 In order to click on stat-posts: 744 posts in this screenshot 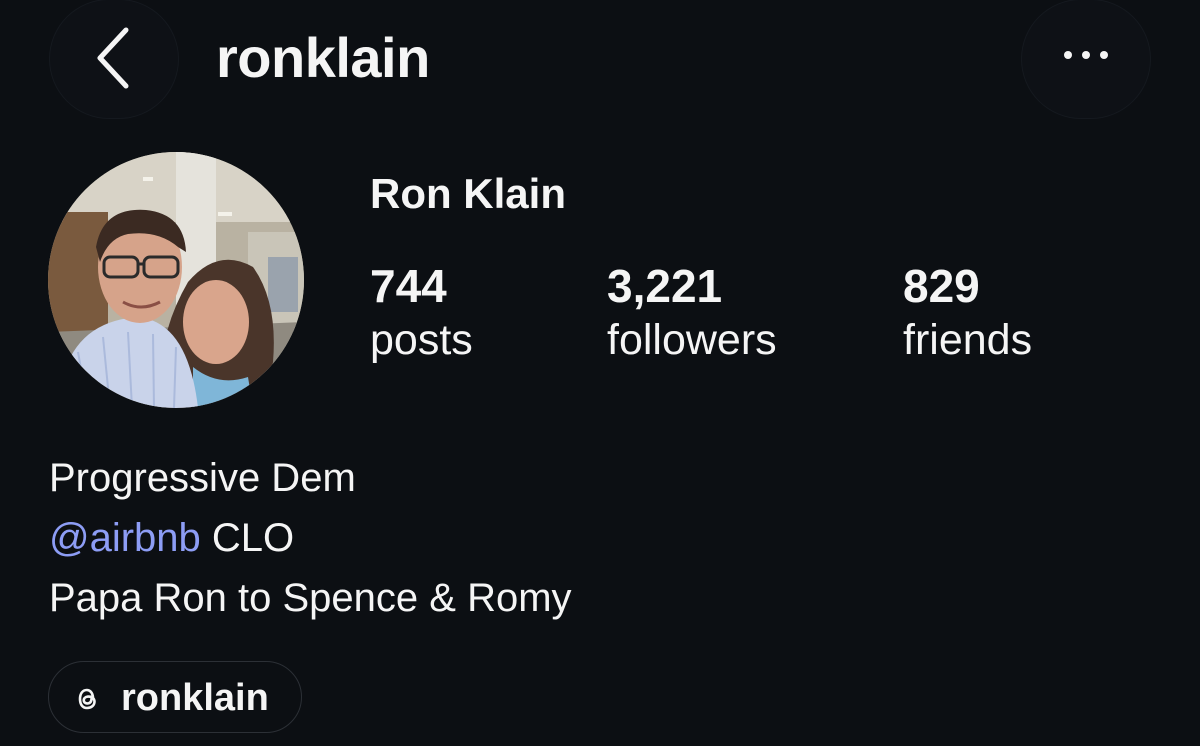, I will do `click(421, 312)`.